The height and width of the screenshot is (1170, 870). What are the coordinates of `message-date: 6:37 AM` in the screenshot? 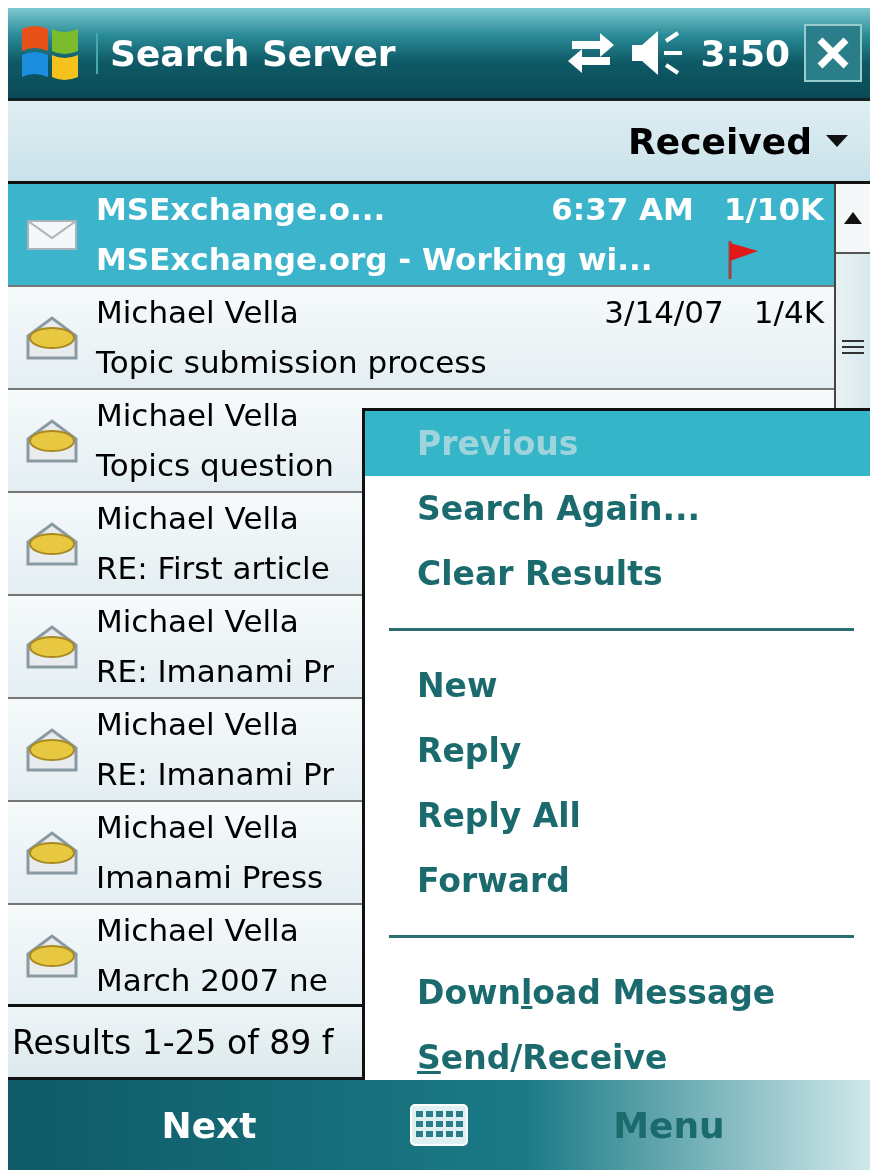 It's located at (622, 209).